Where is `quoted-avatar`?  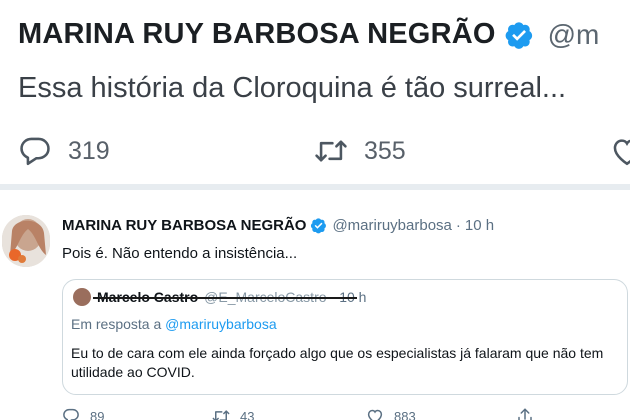
quoted-avatar is located at coordinates (82, 297).